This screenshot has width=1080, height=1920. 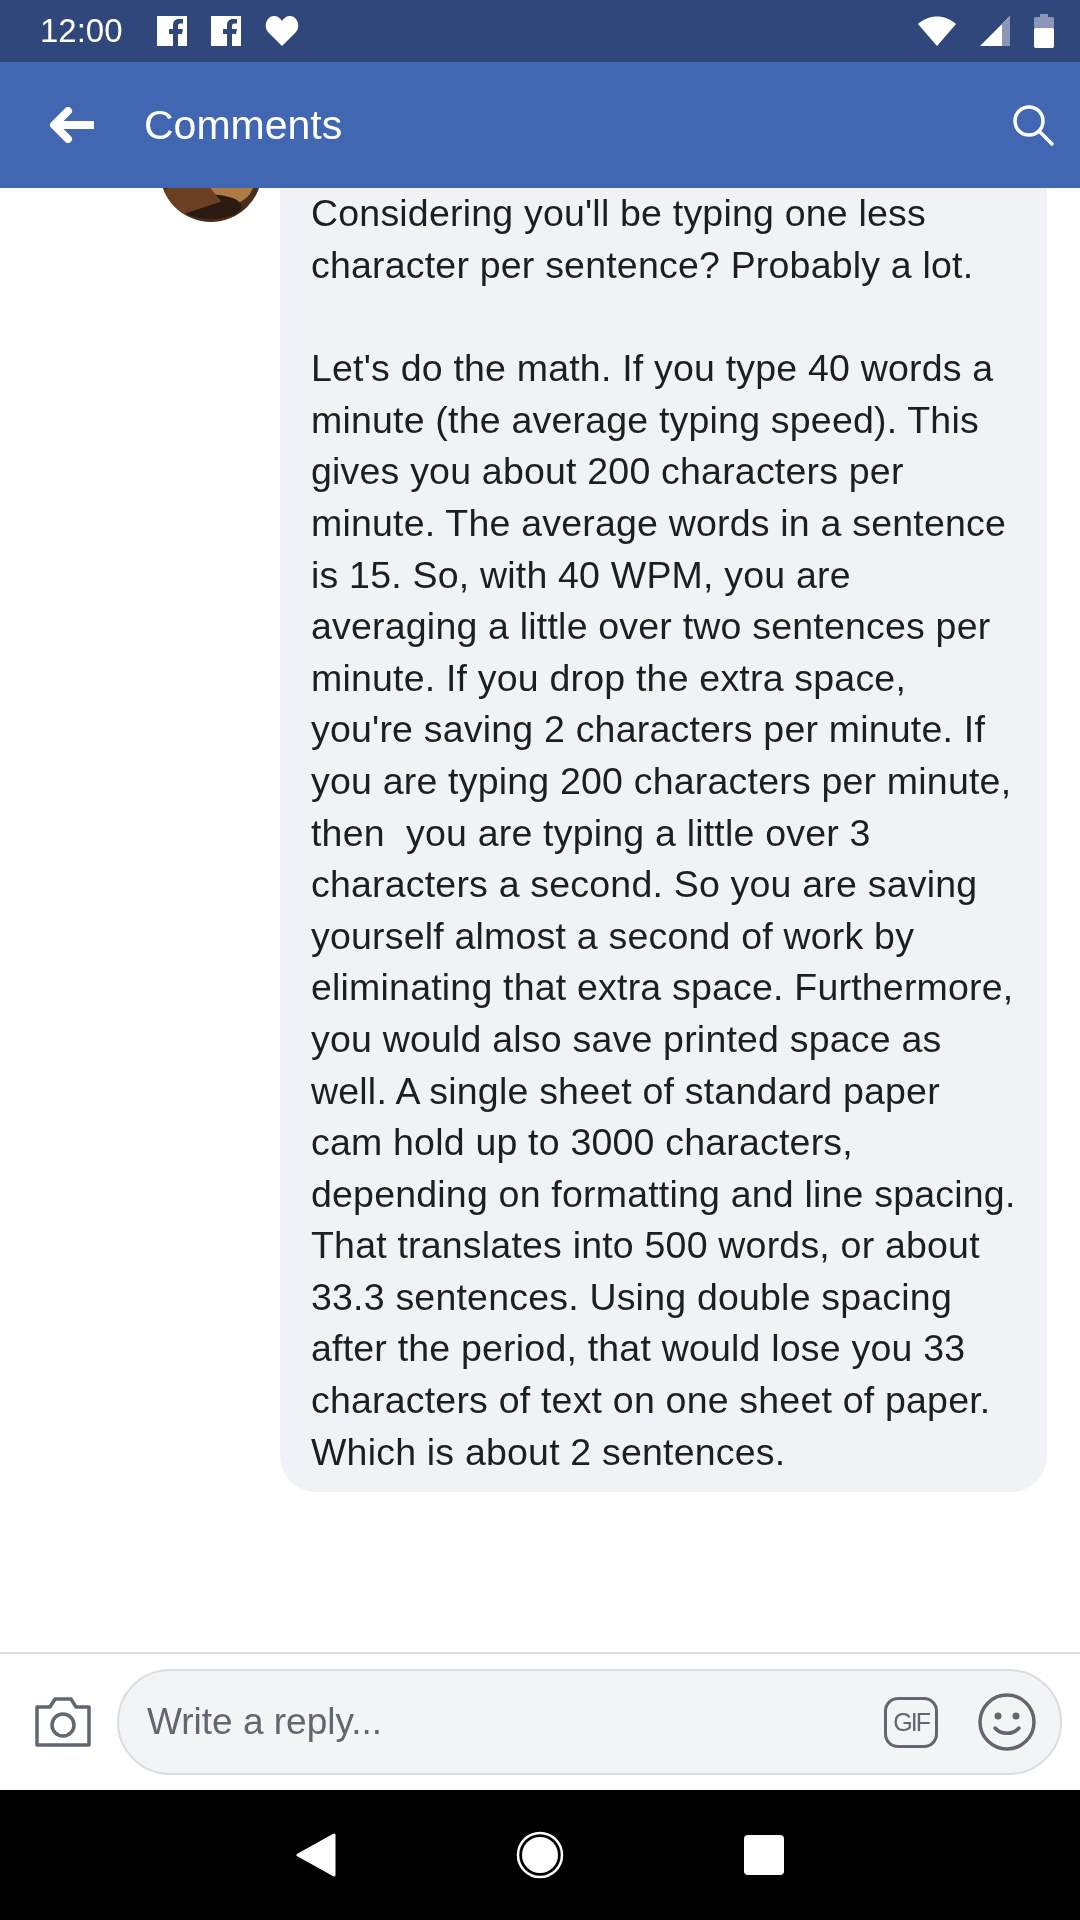 I want to click on gif-button: GIF, so click(x=911, y=1722).